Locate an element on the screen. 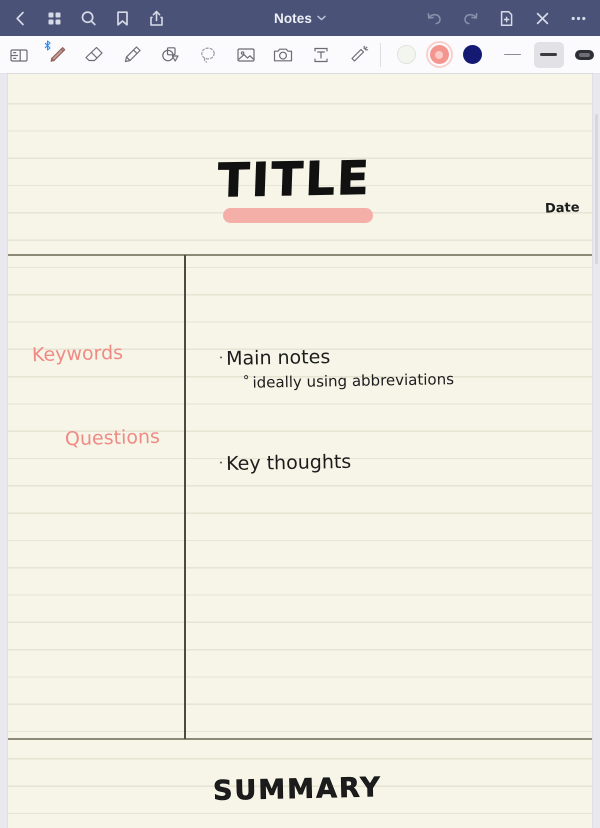  text-box-tool-icon is located at coordinates (19, 55).